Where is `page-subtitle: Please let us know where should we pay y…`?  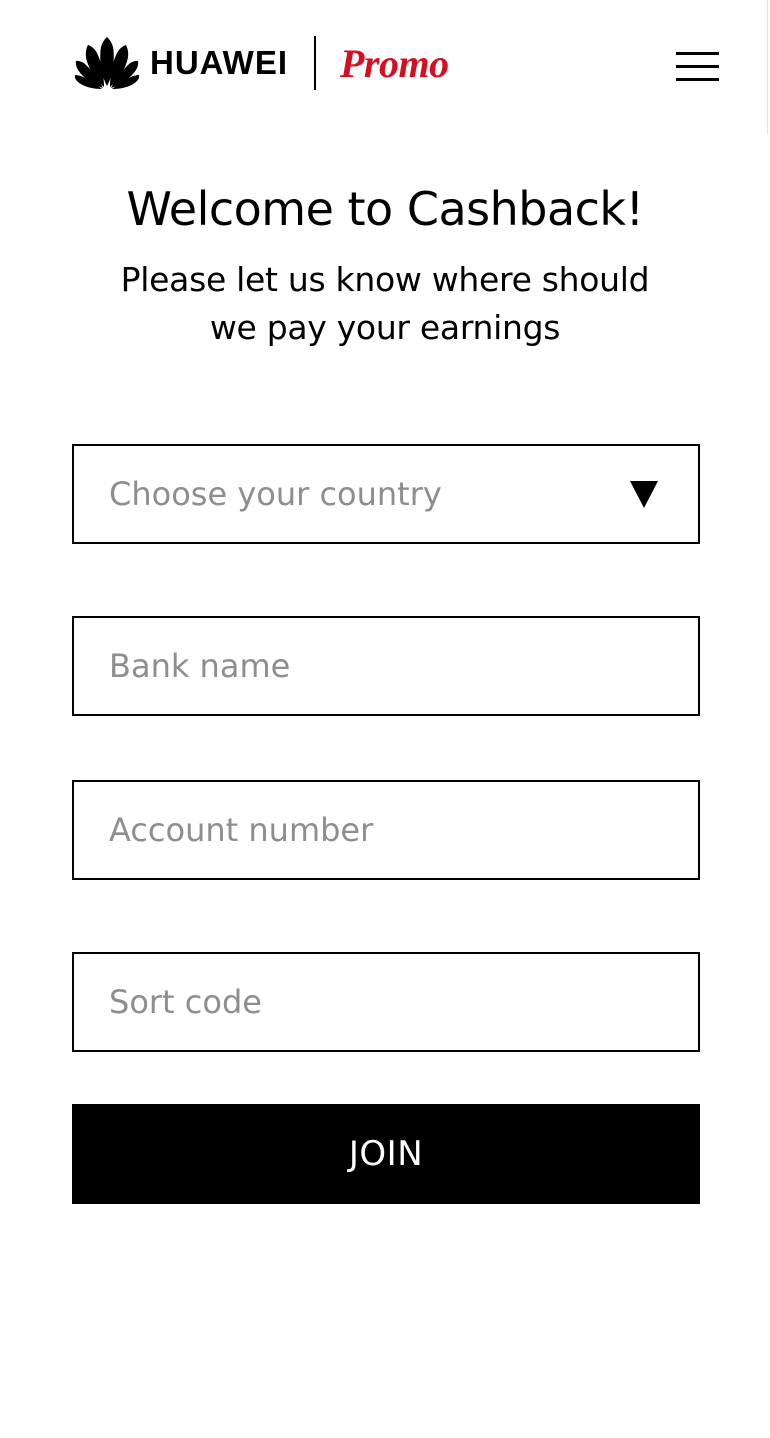 page-subtitle: Please let us know where should we pay y… is located at coordinates (385, 303).